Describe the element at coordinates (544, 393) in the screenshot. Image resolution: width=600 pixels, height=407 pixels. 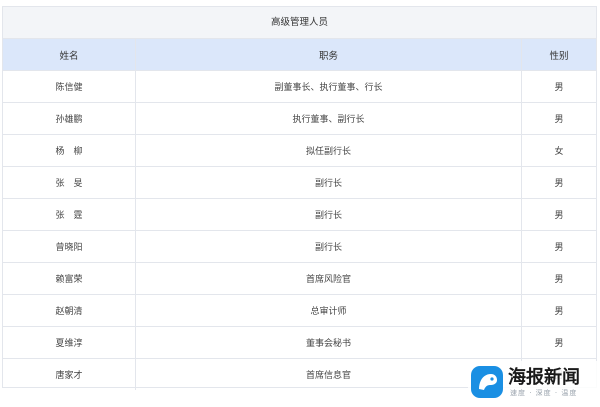
I see `watermark-subtitle: 速度 · 深度 · 温度` at that location.